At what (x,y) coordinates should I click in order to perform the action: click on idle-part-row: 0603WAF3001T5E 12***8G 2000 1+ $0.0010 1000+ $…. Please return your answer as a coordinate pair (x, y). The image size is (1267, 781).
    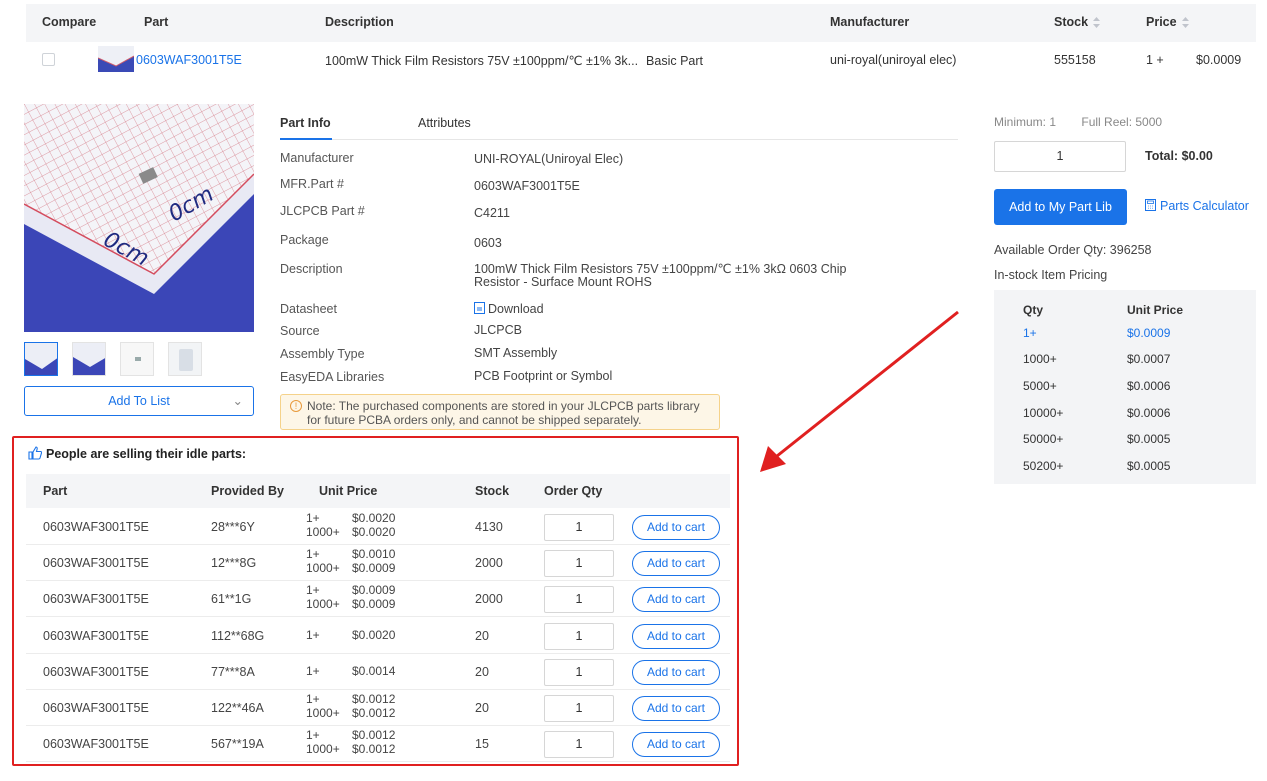
    Looking at the image, I should click on (378, 563).